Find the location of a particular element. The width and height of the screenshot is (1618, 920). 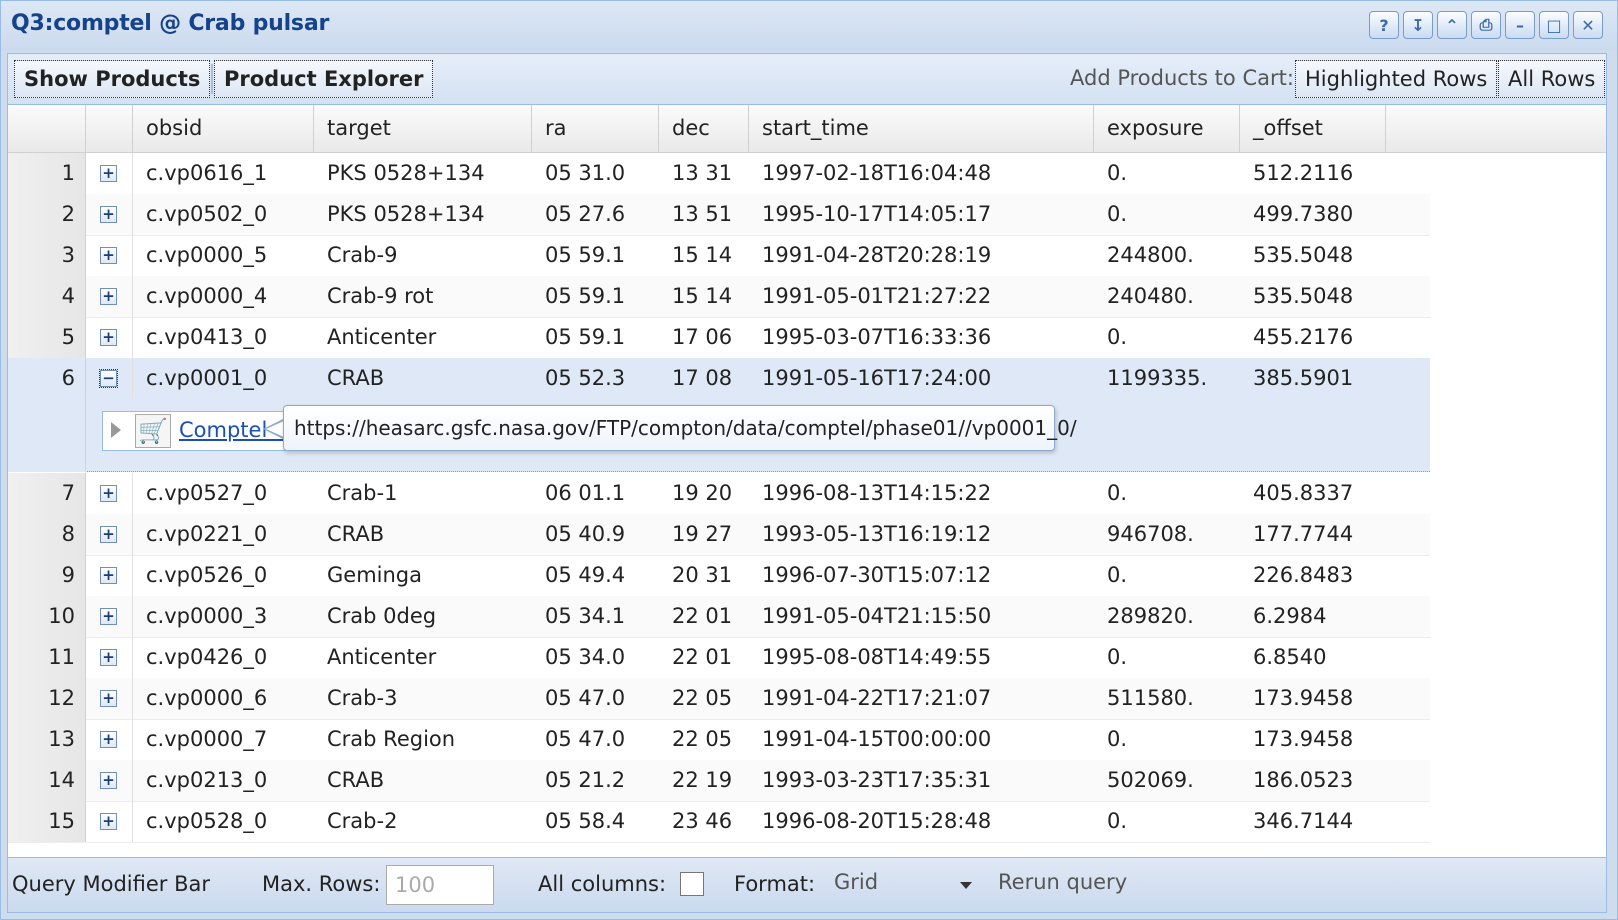

format-select: Grid is located at coordinates (856, 882).